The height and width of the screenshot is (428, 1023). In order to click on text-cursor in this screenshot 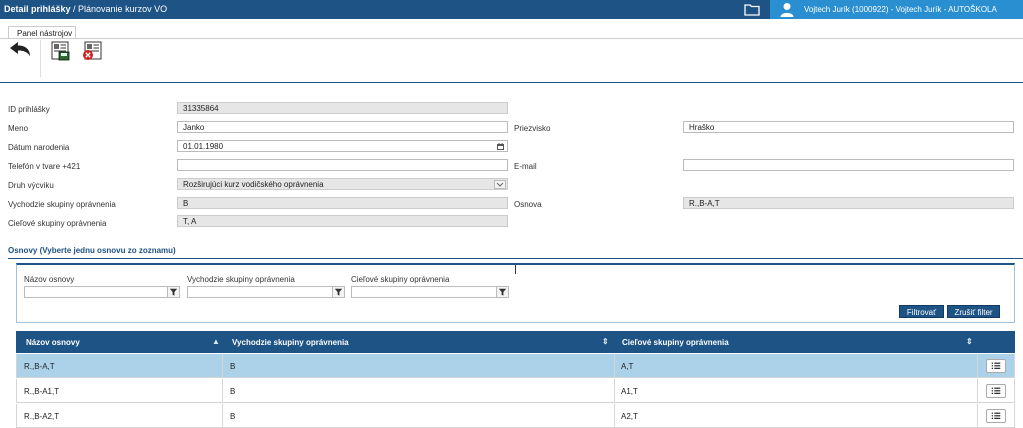, I will do `click(515, 269)`.